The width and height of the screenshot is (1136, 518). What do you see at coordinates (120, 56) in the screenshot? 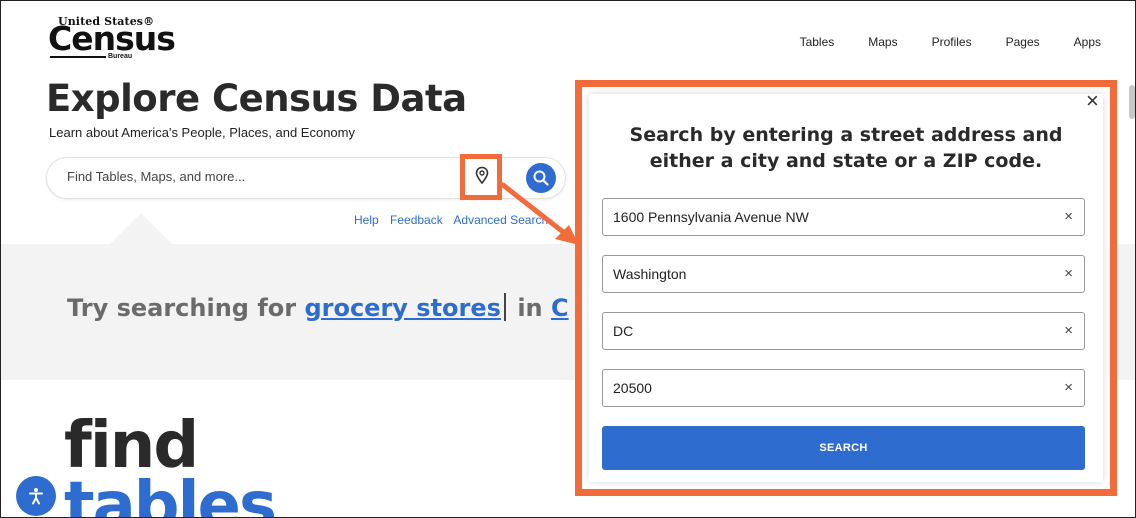
I see `logo-bureau: Bureau` at bounding box center [120, 56].